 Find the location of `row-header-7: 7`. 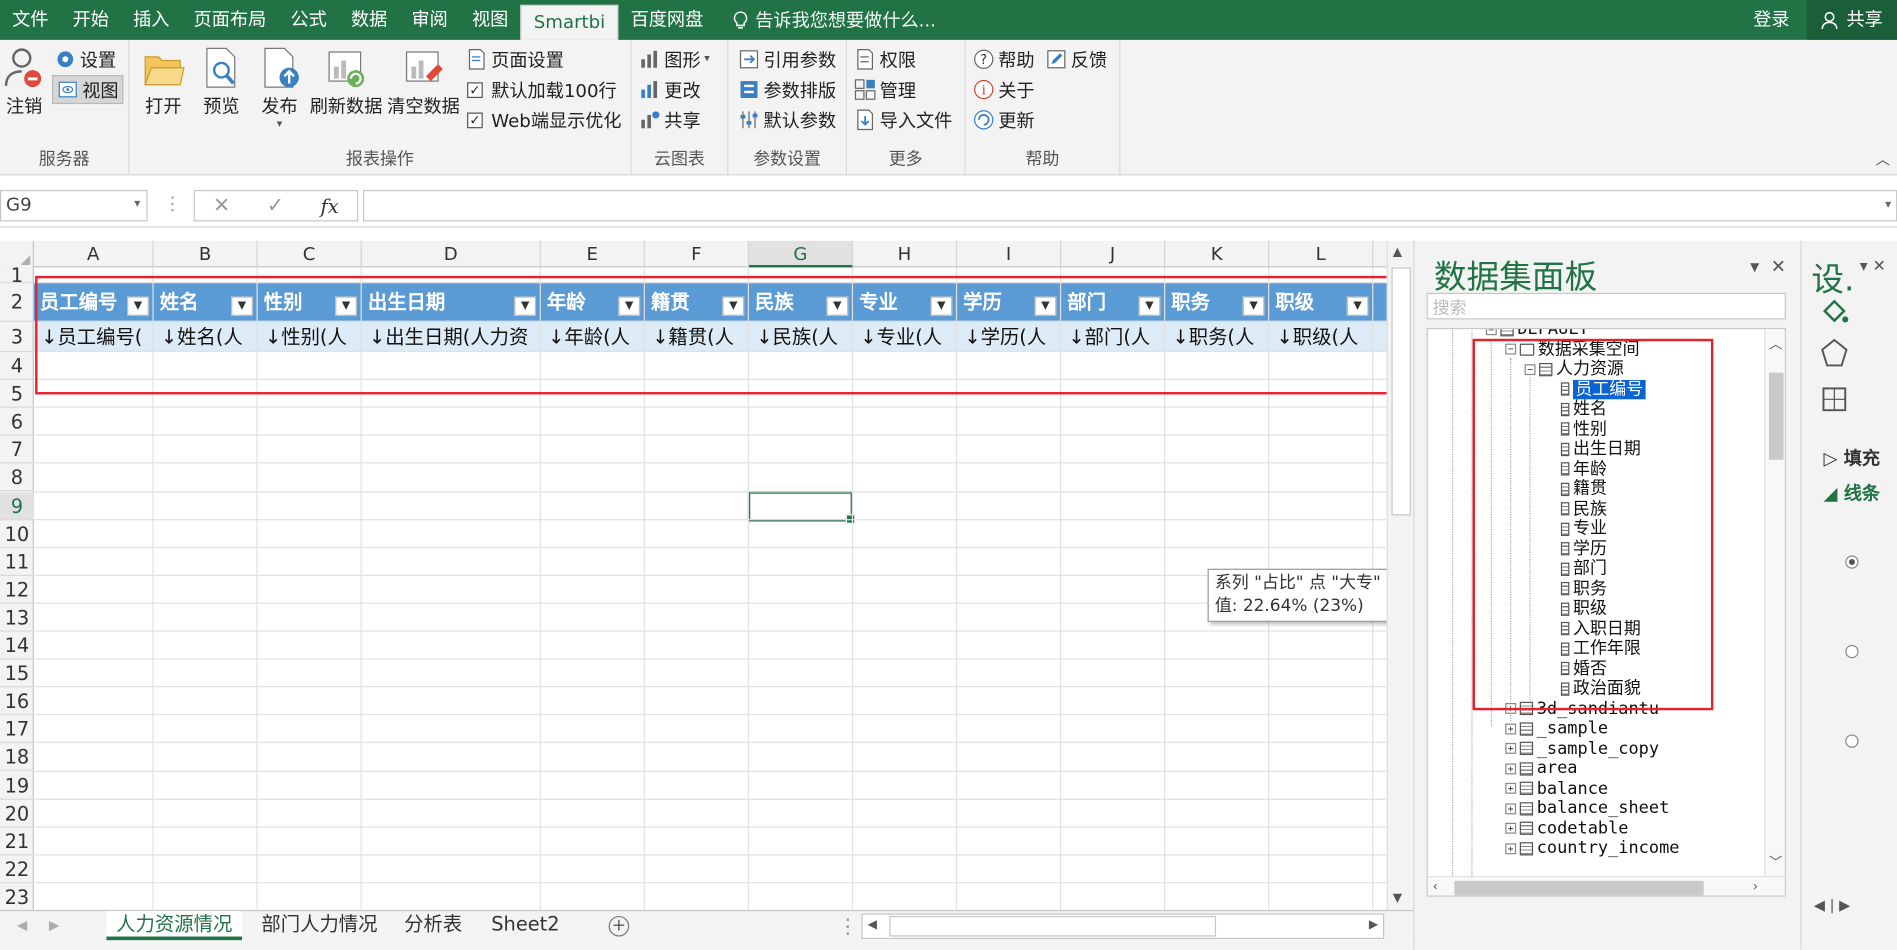

row-header-7: 7 is located at coordinates (17, 450).